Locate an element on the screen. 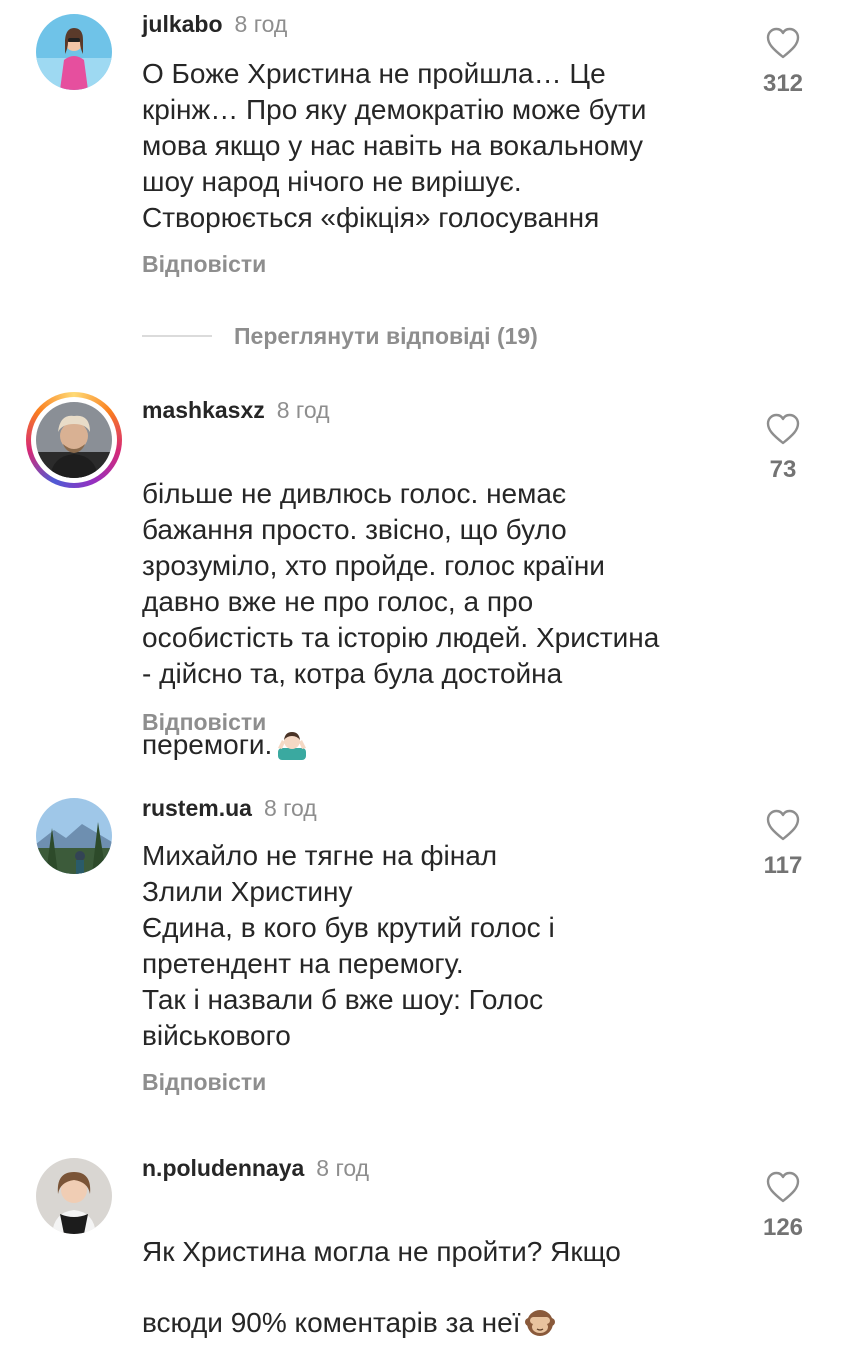  like-count: 126 is located at coordinates (783, 1227).